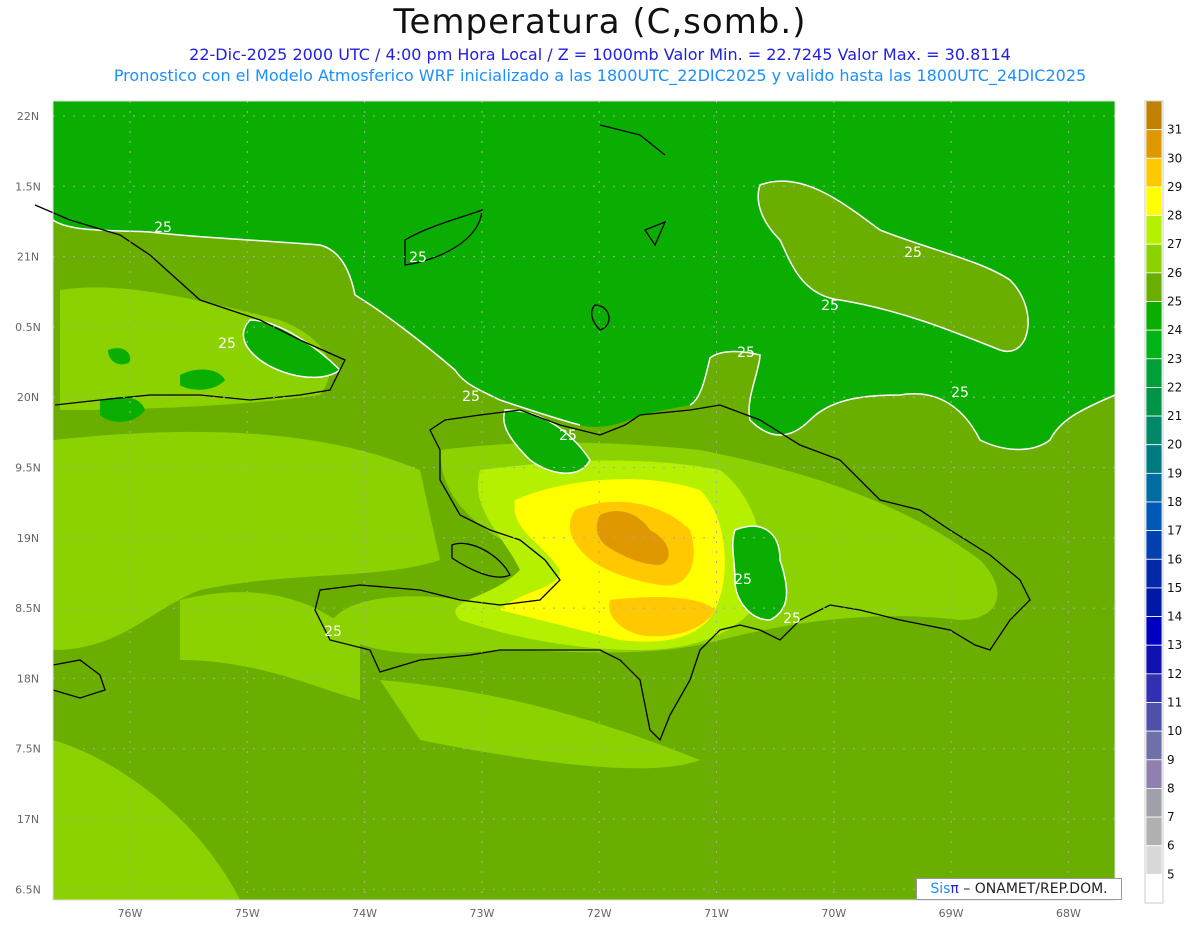 This screenshot has width=1200, height=927. What do you see at coordinates (600, 22) in the screenshot?
I see `map-title: Temperatura (C,somb.)` at bounding box center [600, 22].